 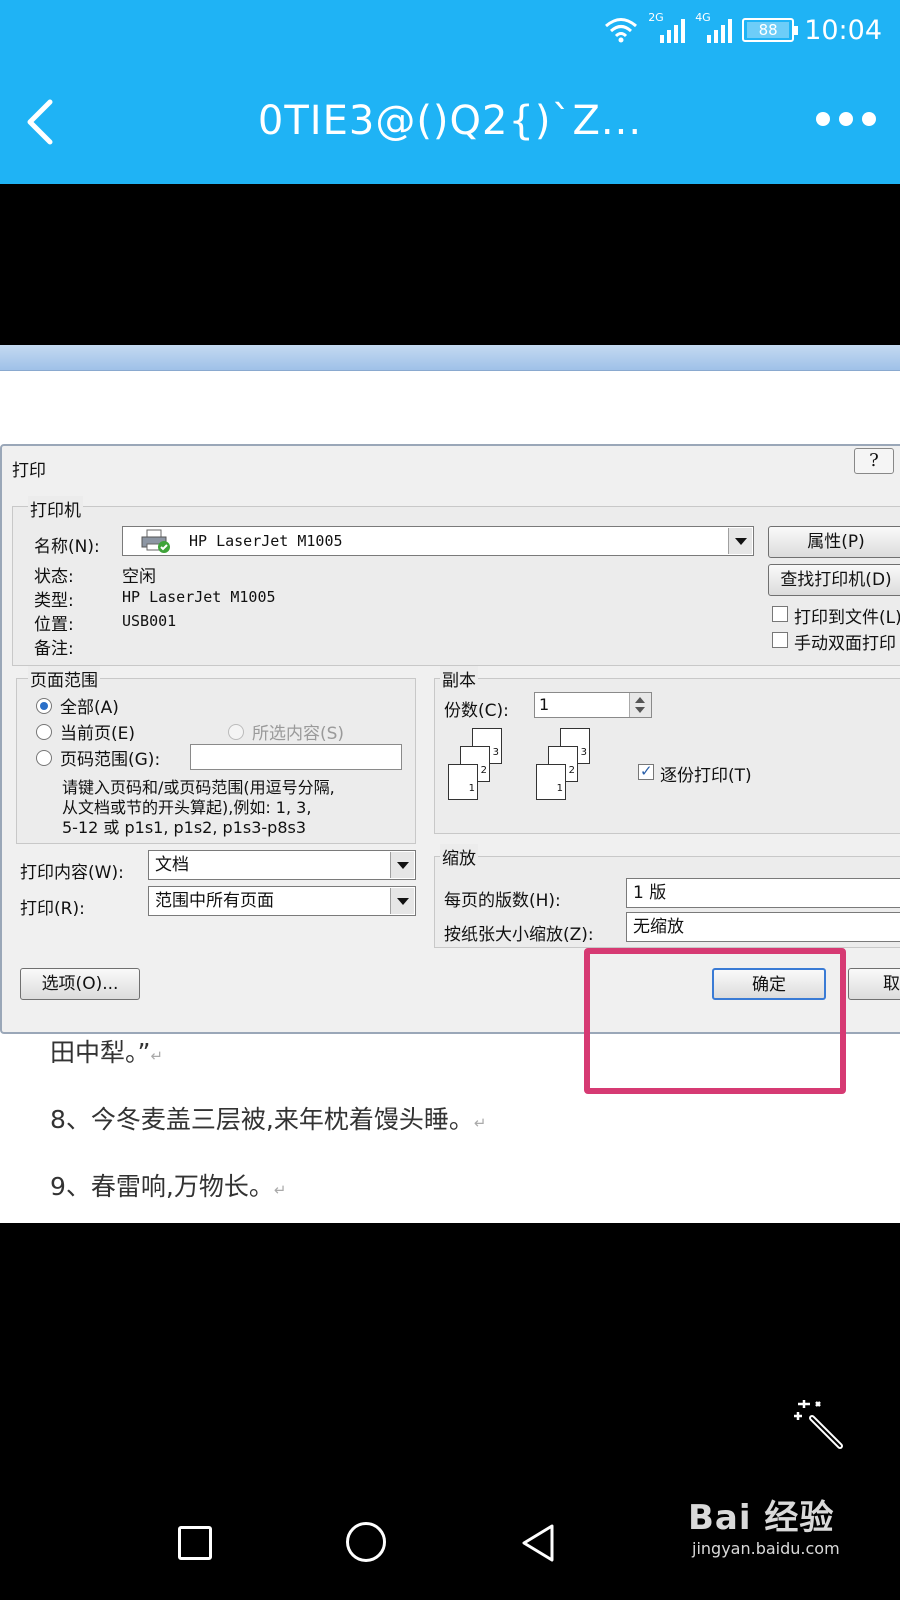 What do you see at coordinates (819, 1425) in the screenshot?
I see `magic-wand-icon` at bounding box center [819, 1425].